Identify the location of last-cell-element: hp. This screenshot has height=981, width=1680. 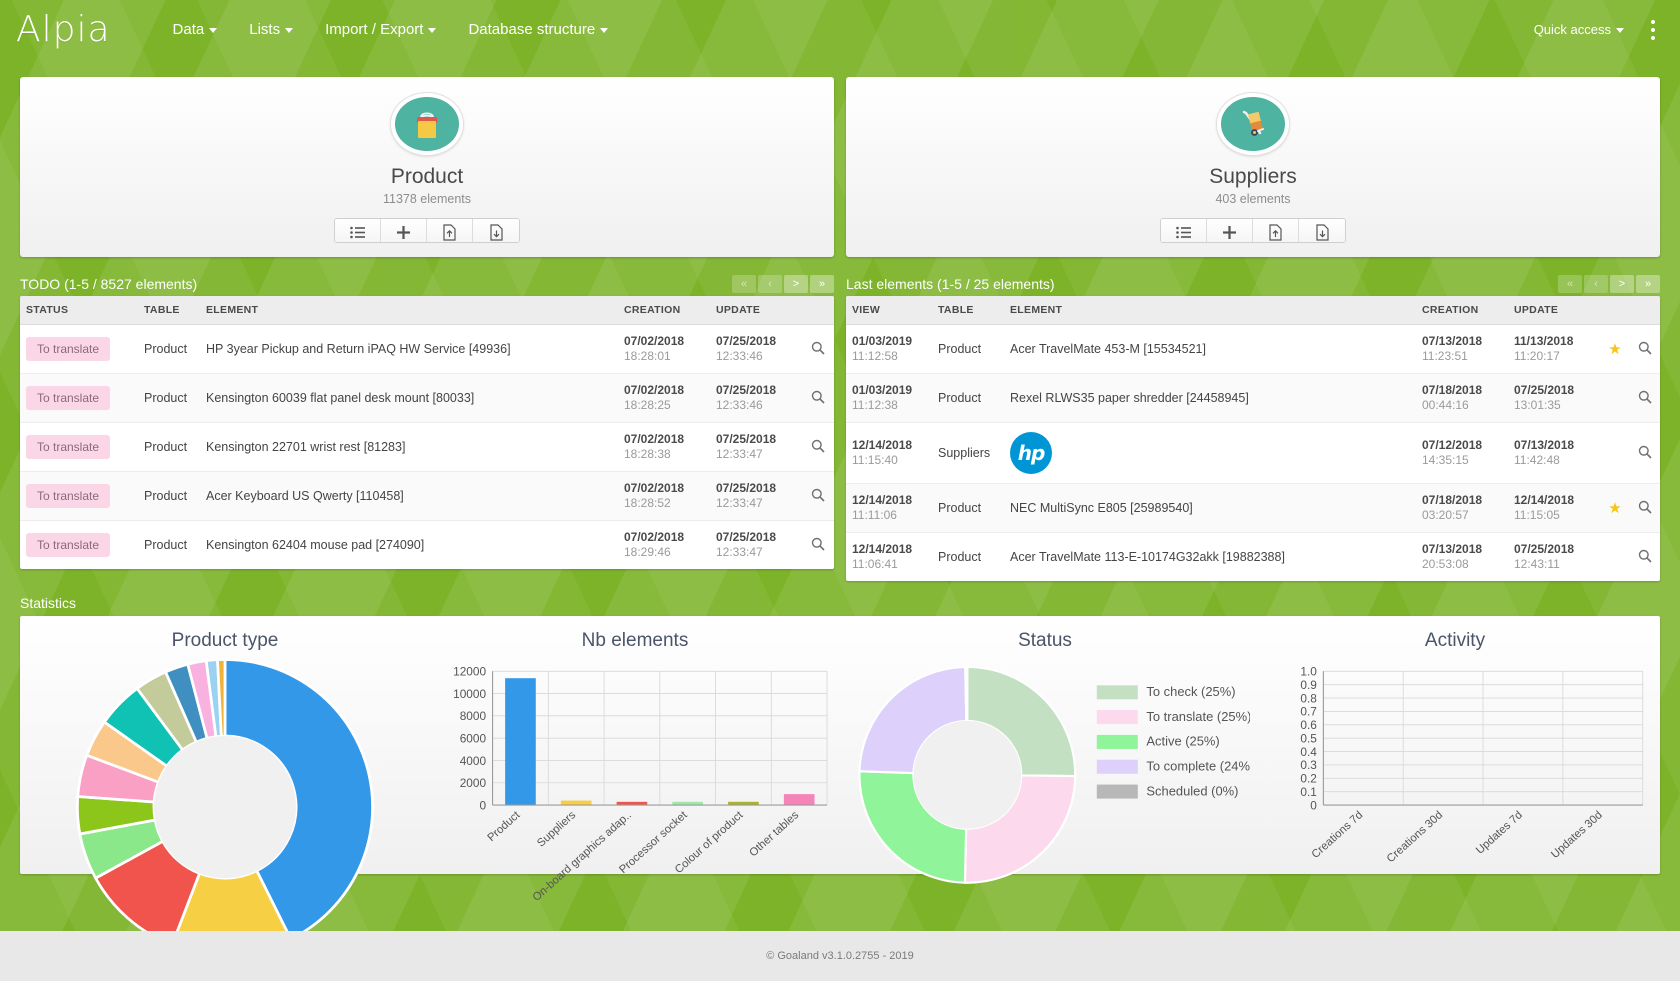
(1210, 453).